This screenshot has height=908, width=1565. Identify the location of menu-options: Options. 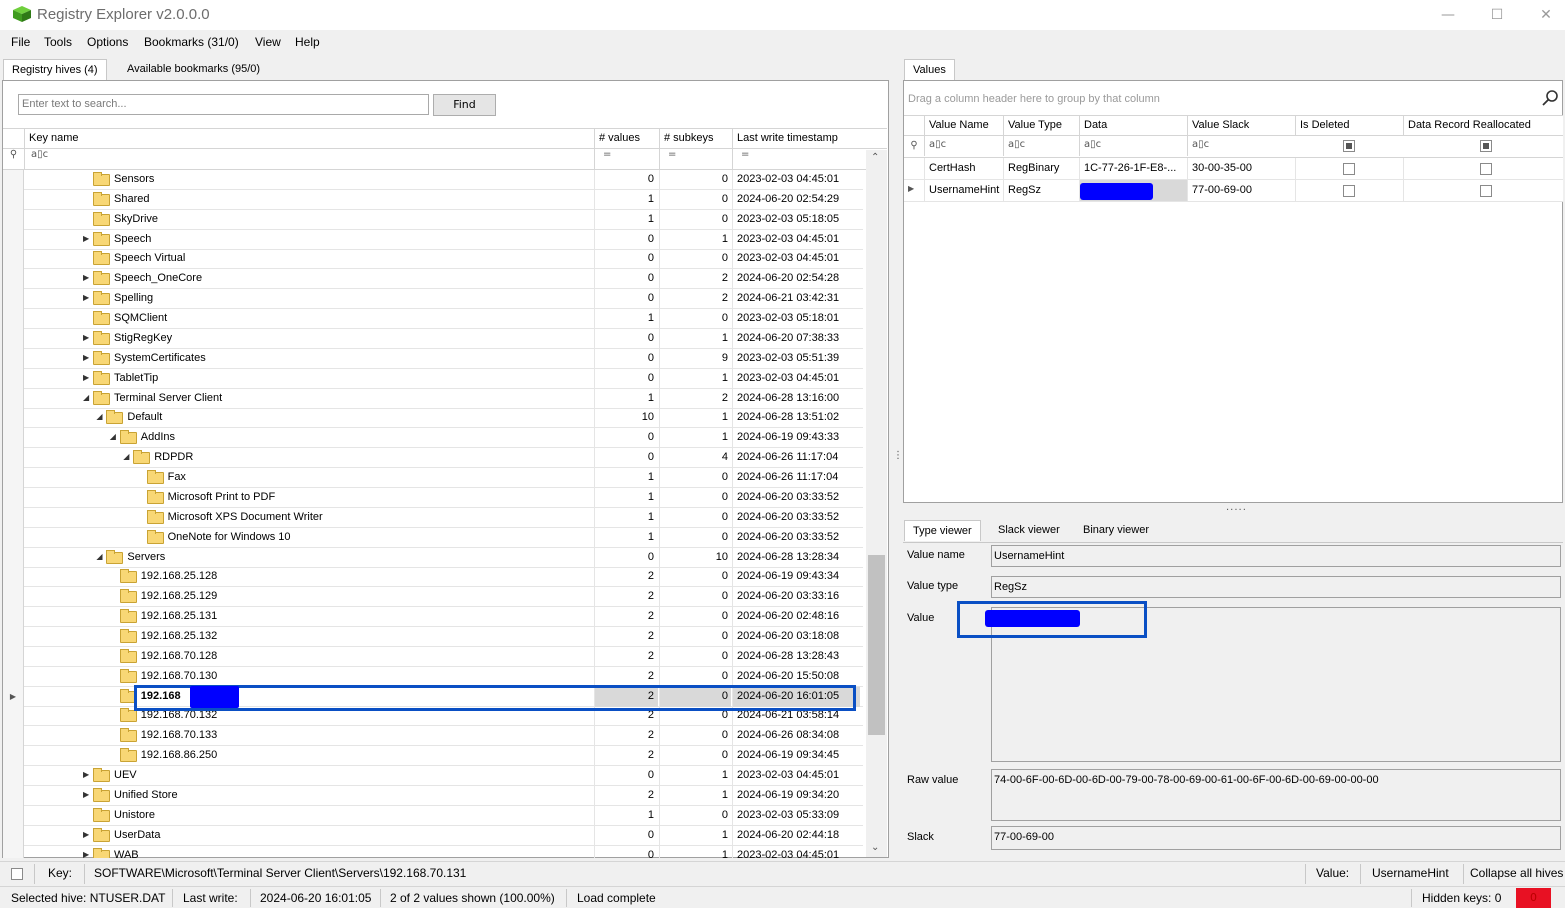
(107, 42).